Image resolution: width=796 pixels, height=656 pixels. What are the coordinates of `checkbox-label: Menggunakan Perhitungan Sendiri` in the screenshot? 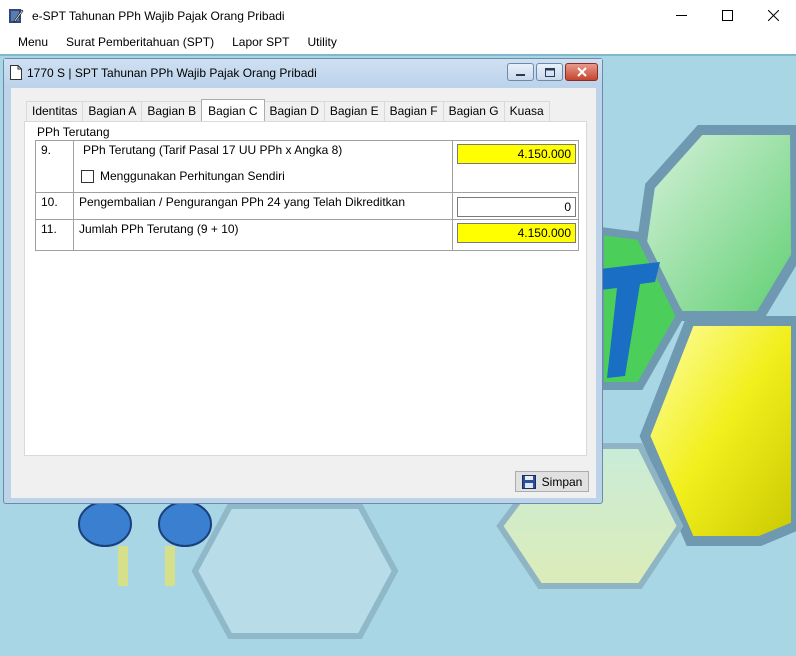 It's located at (192, 176).